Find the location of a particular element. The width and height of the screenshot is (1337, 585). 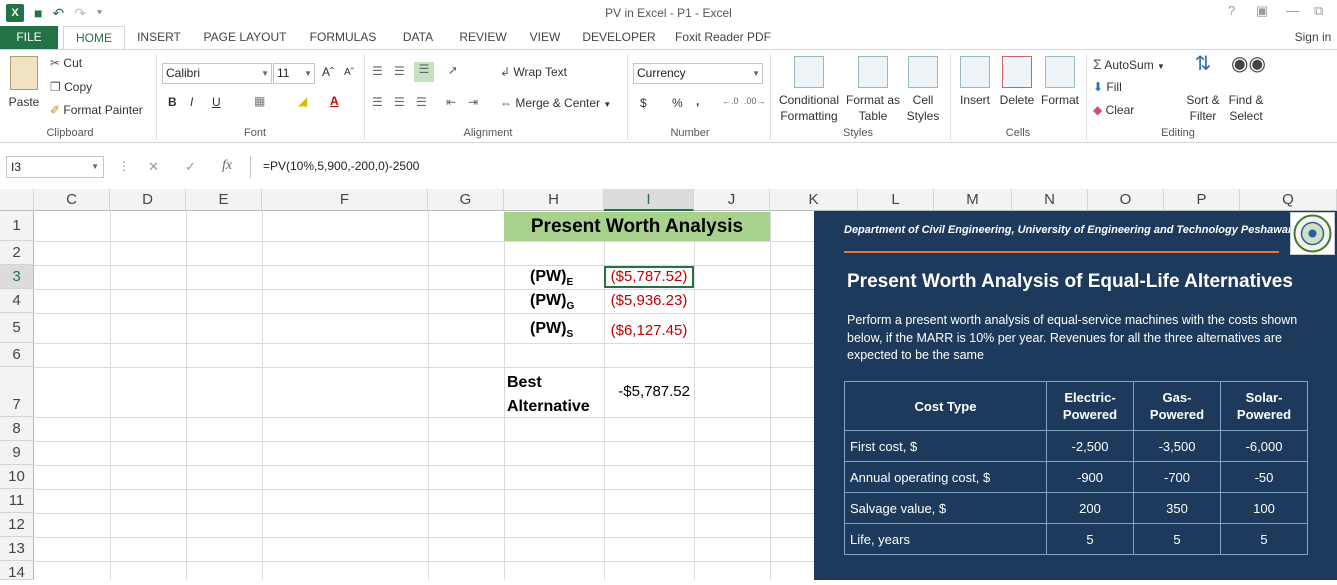

insert-function-icon: fx is located at coordinates (227, 166).